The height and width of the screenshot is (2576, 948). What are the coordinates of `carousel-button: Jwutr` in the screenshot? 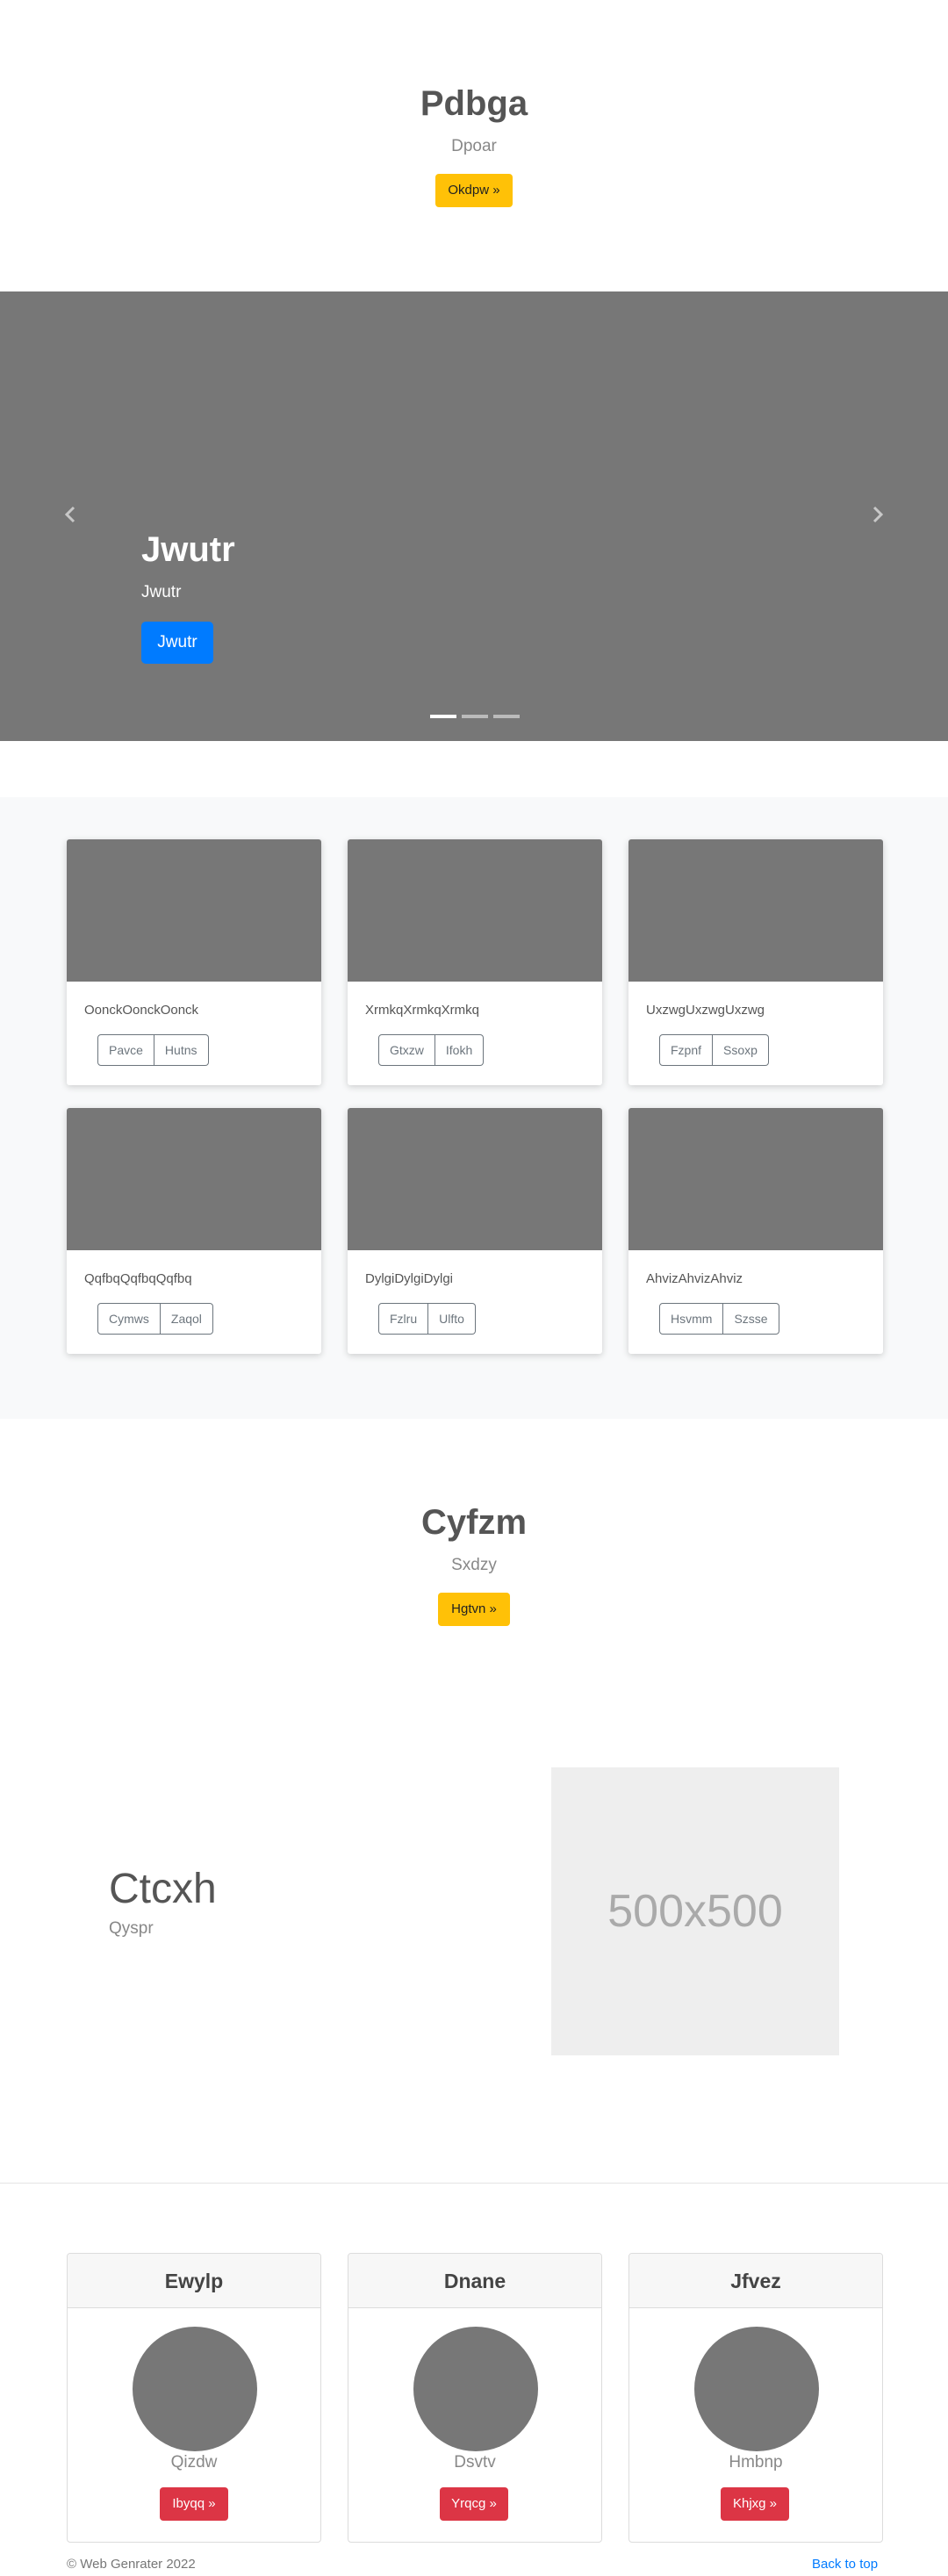 It's located at (177, 643).